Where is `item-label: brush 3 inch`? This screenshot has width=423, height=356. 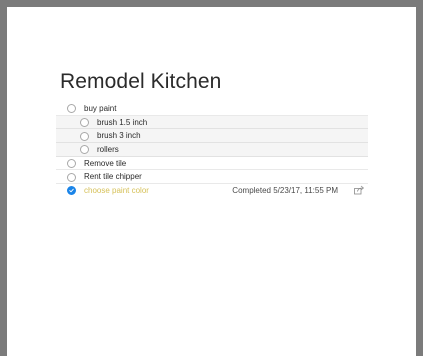 item-label: brush 3 inch is located at coordinates (119, 135).